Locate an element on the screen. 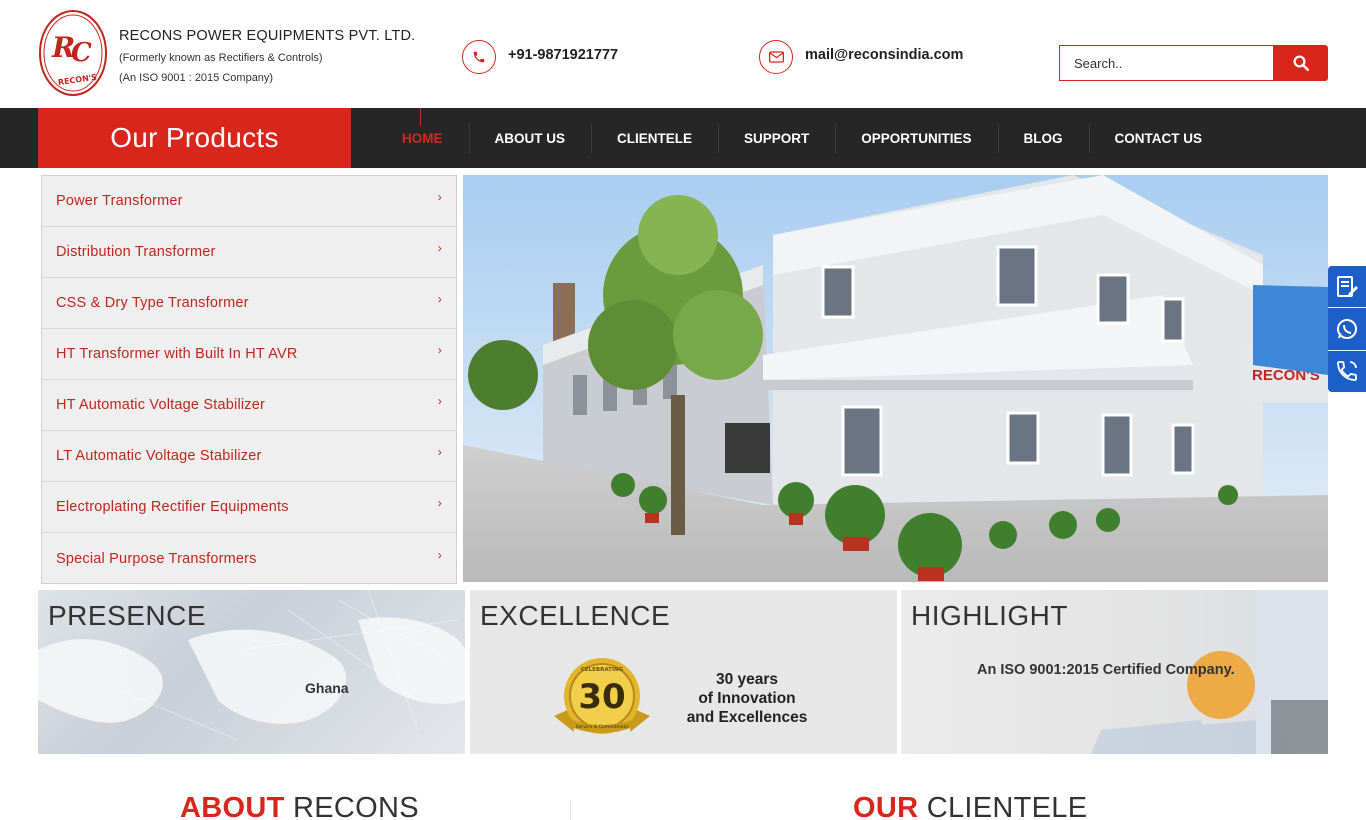  badge-bottom-text: Service & Commitment is located at coordinates (602, 727).